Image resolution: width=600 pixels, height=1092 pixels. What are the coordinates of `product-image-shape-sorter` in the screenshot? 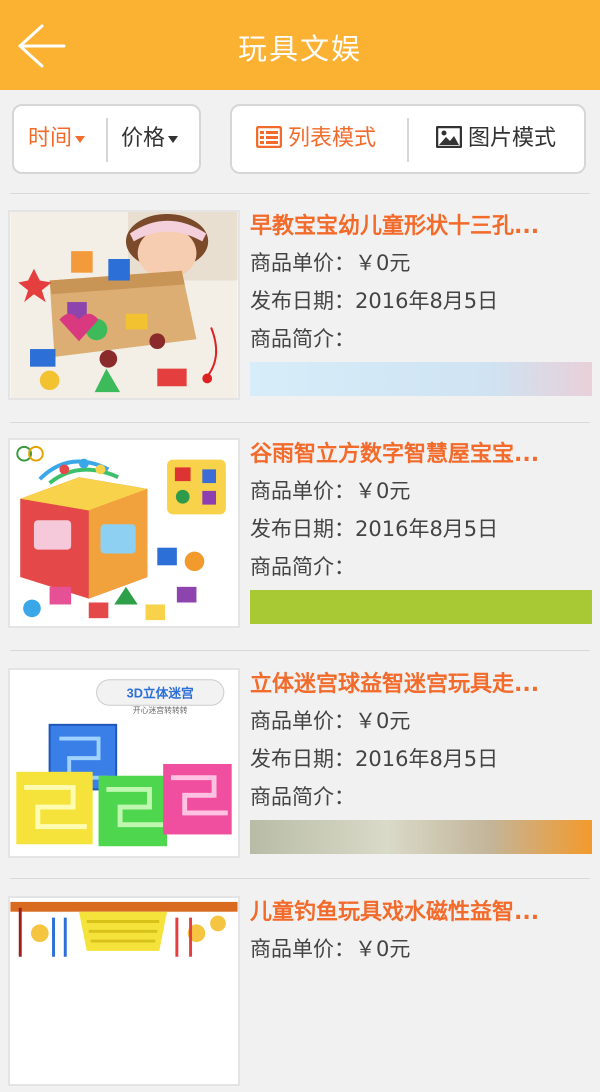 It's located at (124, 305).